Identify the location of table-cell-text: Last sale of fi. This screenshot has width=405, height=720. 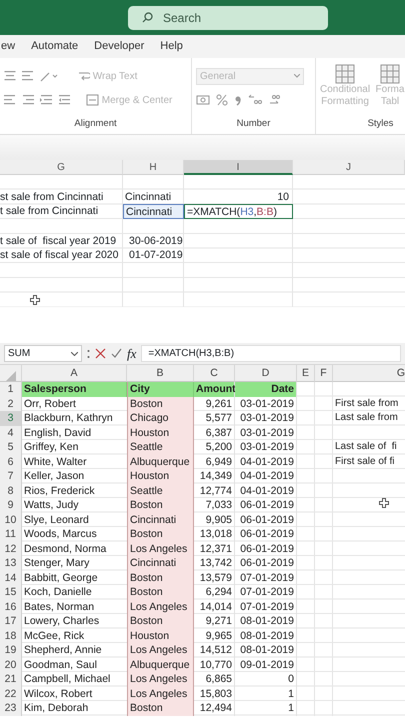
(366, 447).